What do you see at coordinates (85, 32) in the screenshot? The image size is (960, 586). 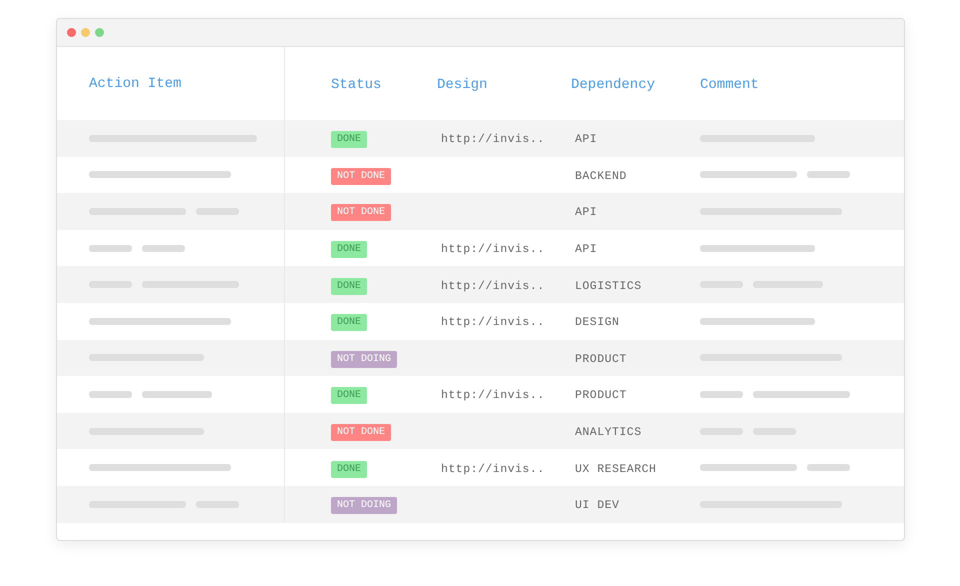 I see `minimize-icon` at bounding box center [85, 32].